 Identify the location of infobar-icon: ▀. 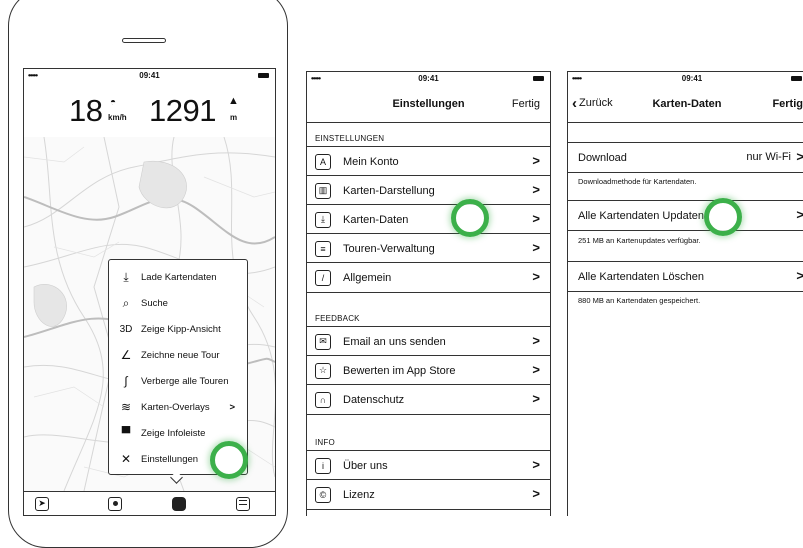
(126, 433).